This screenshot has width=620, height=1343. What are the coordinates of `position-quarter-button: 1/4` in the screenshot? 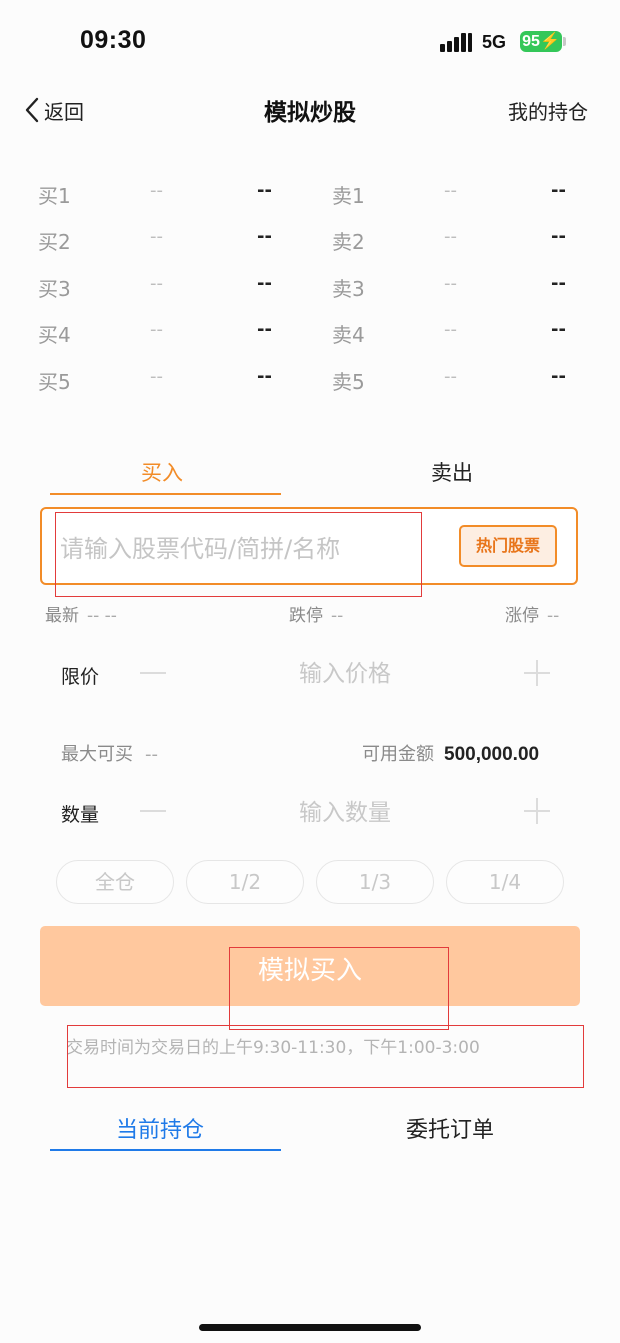 It's located at (505, 882).